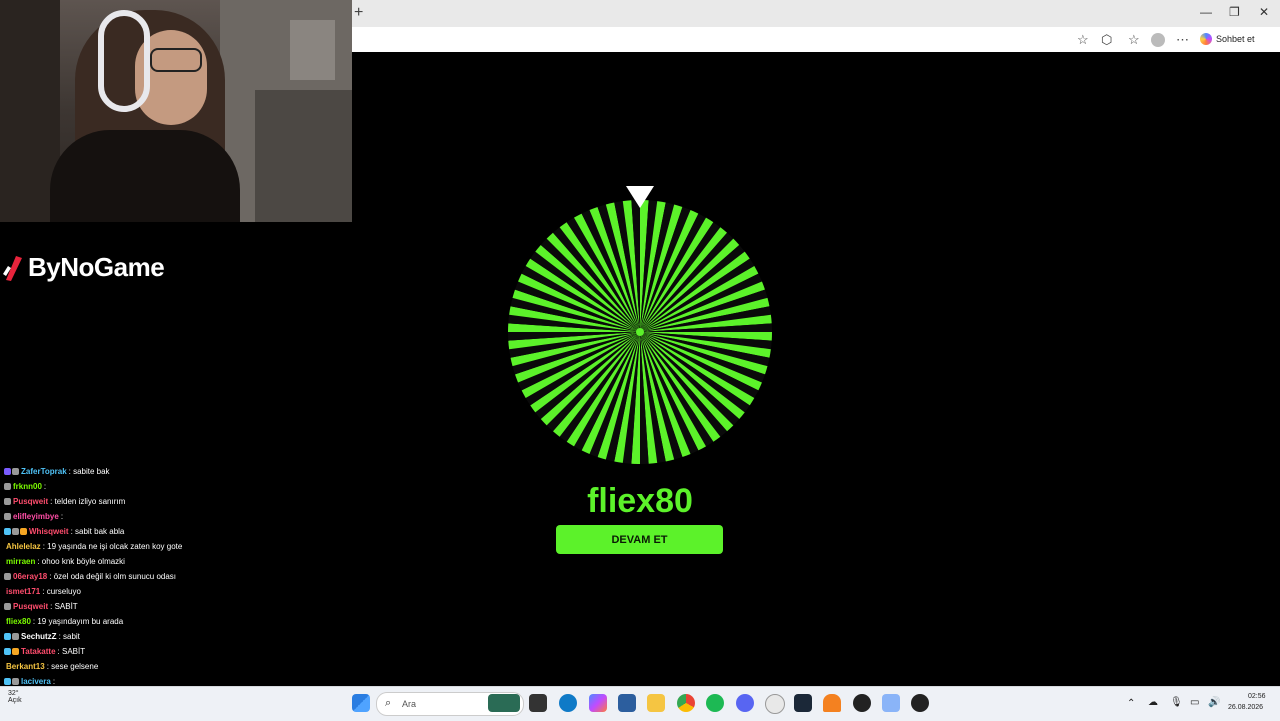  What do you see at coordinates (30, 576) in the screenshot?
I see `chat-username: 06eray18` at bounding box center [30, 576].